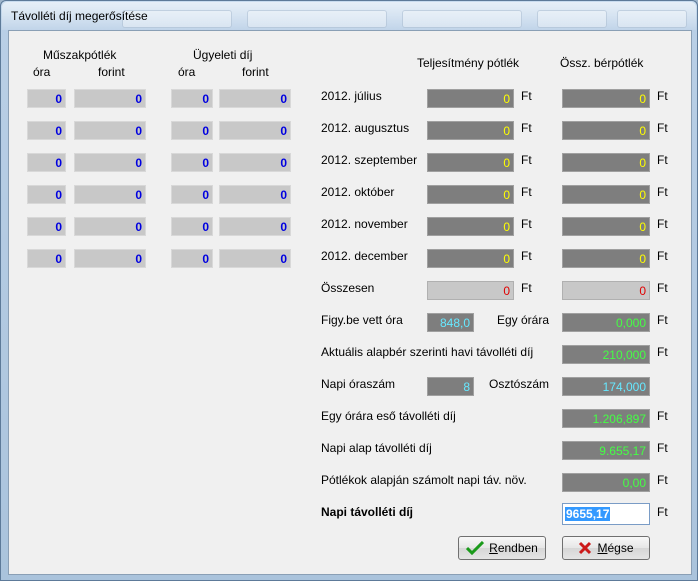 The height and width of the screenshot is (581, 698). What do you see at coordinates (376, 448) in the screenshot?
I see `napi-alap-label: Napi alap távolléti díj` at bounding box center [376, 448].